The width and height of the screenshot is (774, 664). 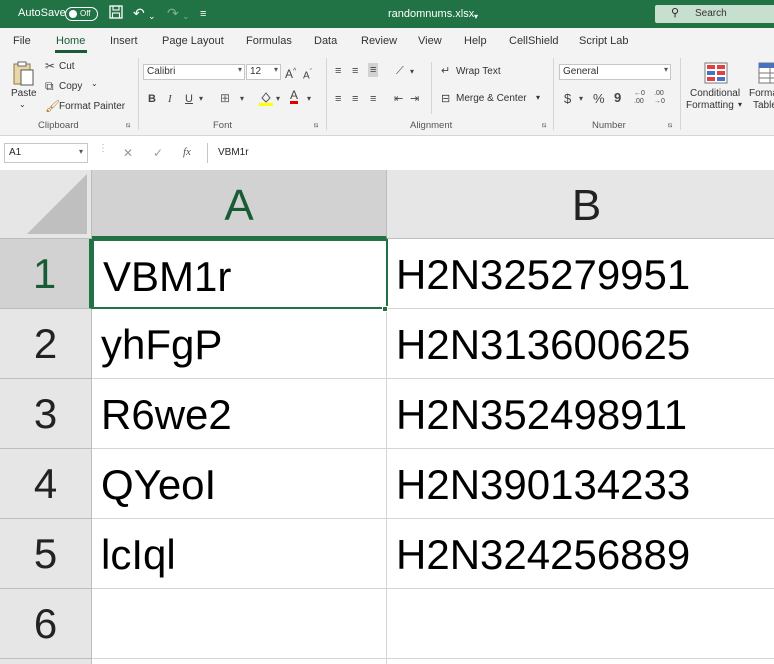 I want to click on borders-icon: ⊞, so click(x=225, y=98).